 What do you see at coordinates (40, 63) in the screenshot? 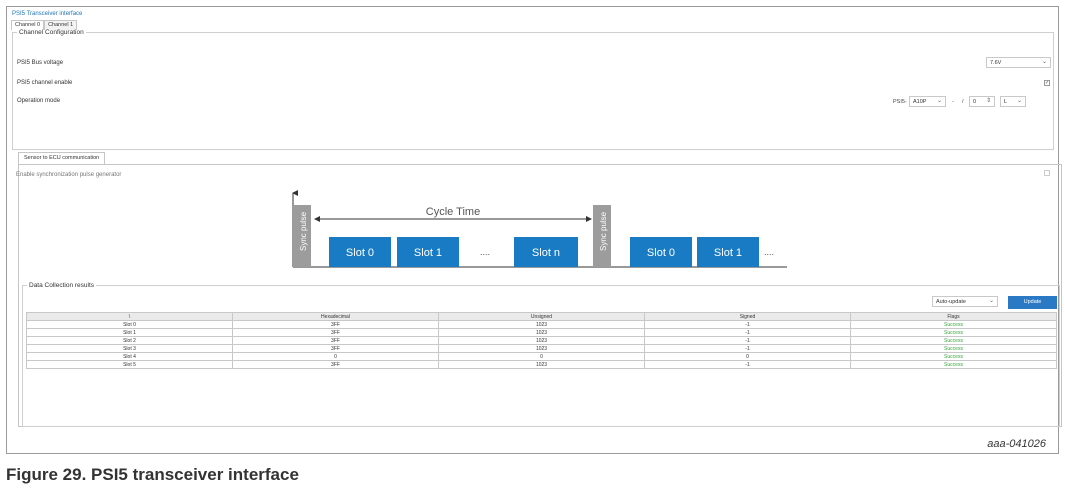
I see `bus-voltage-label: PSI5 Bus voltage` at bounding box center [40, 63].